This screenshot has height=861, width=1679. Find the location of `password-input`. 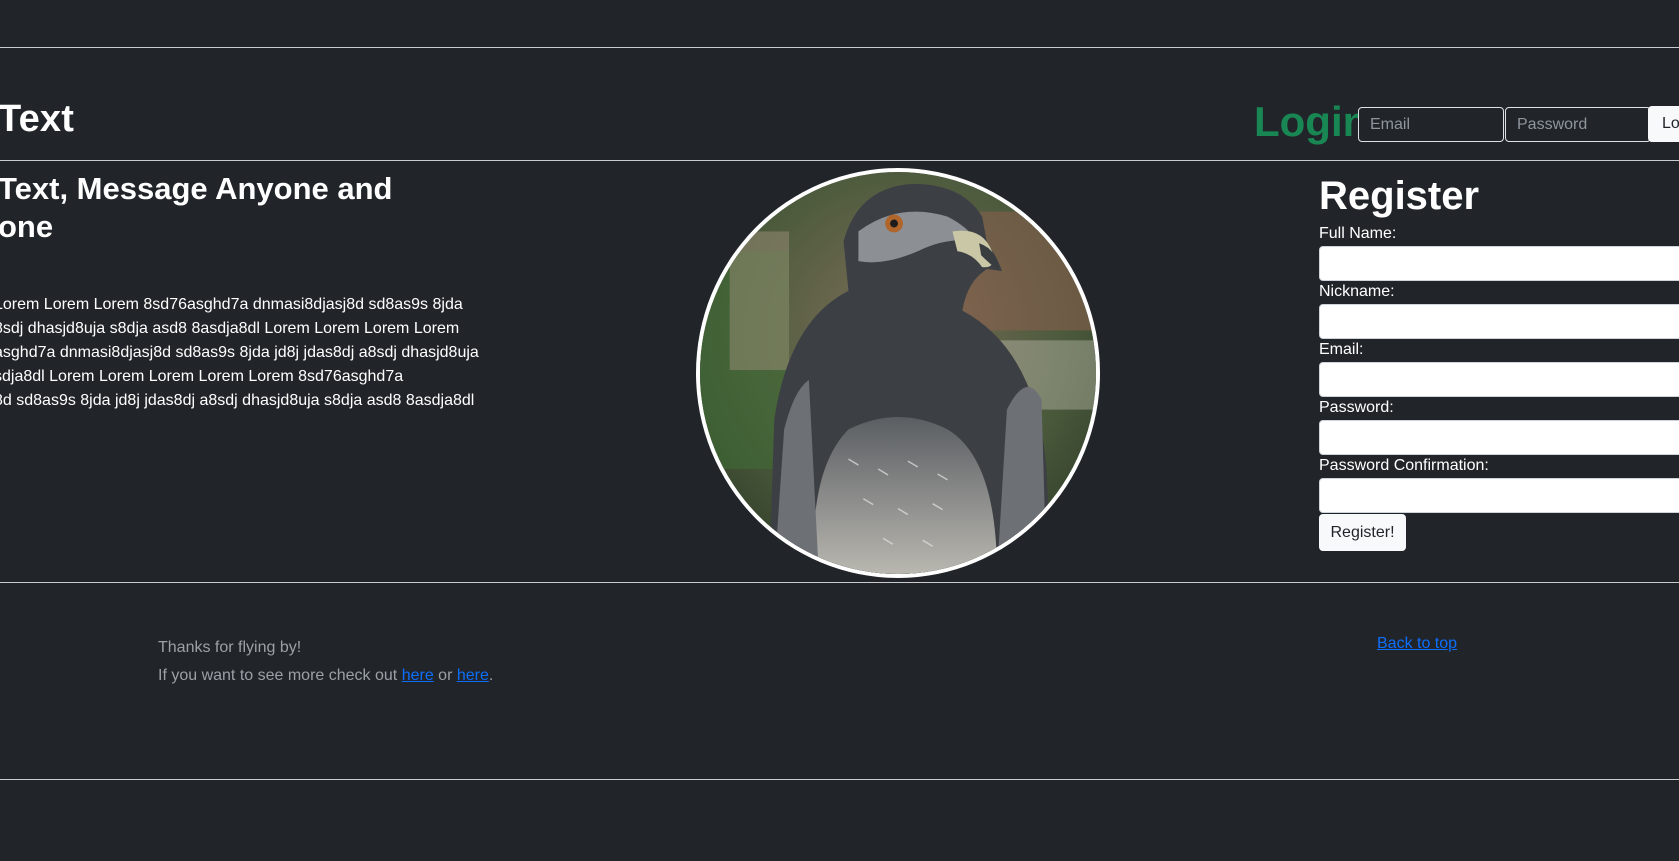

password-input is located at coordinates (1499, 437).